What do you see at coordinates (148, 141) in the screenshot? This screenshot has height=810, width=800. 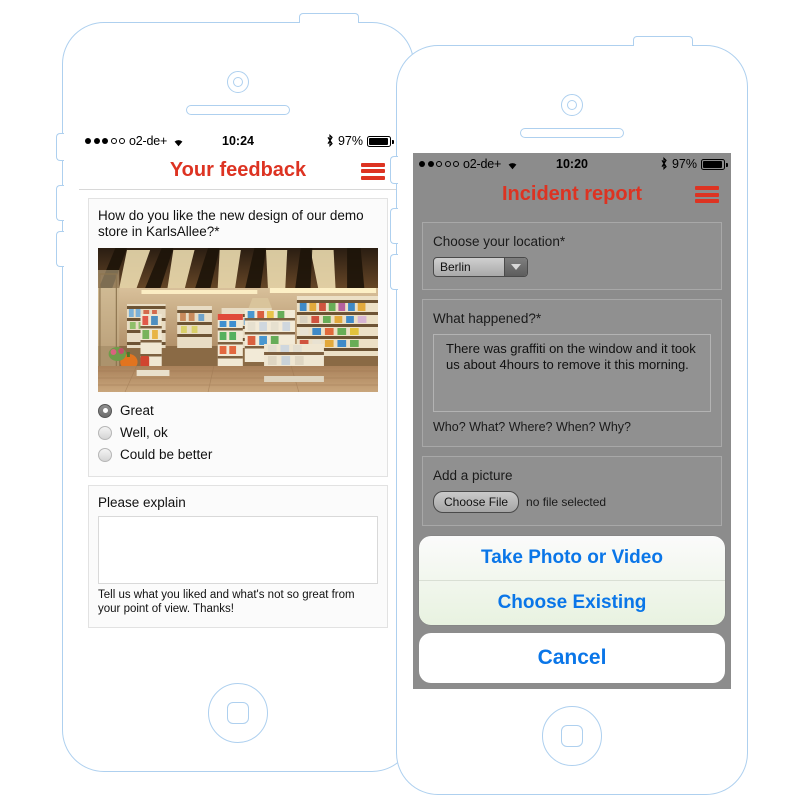 I see `carrier-name-left: o2-de+` at bounding box center [148, 141].